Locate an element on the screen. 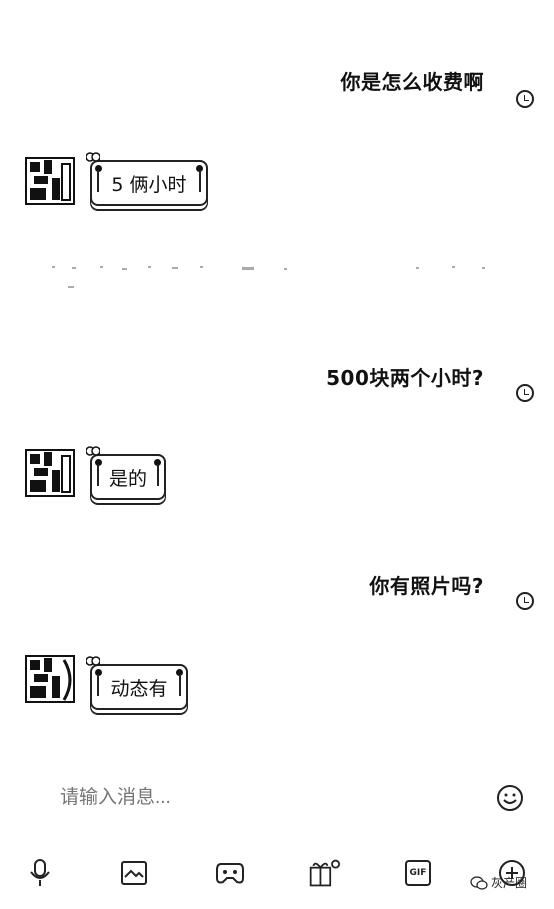 Image resolution: width=554 pixels, height=909 pixels. image-icon is located at coordinates (134, 873).